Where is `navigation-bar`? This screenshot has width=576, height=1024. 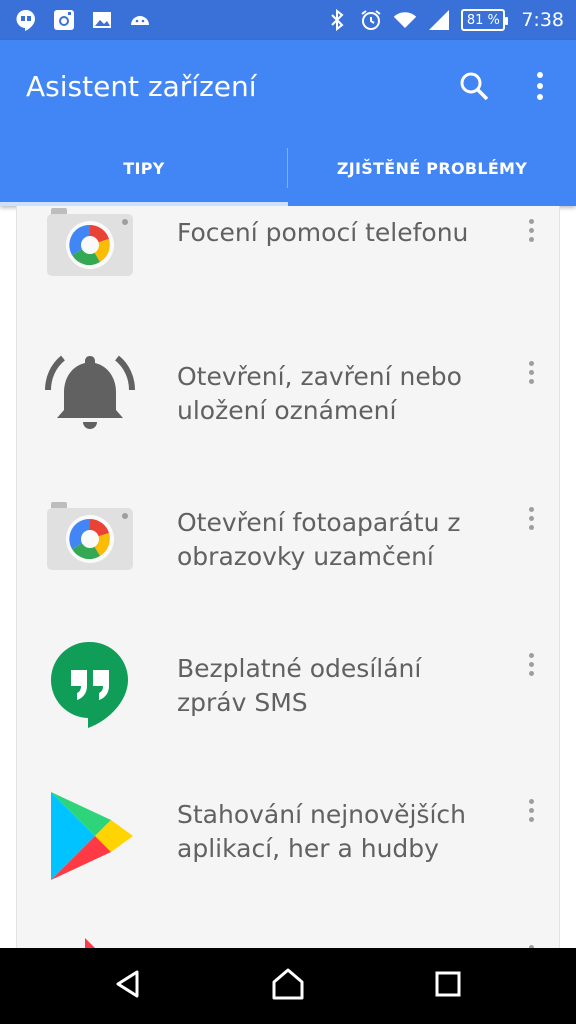
navigation-bar is located at coordinates (288, 986).